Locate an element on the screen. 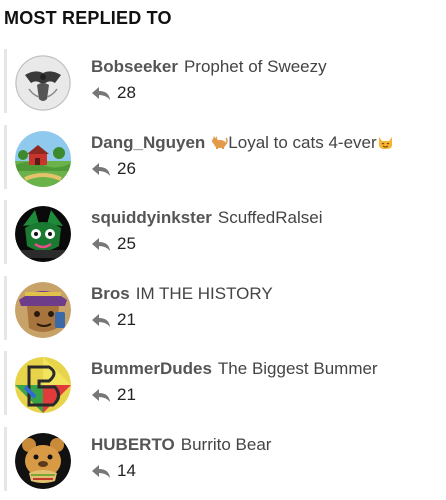 The width and height of the screenshot is (446, 500). user-title: IM THE HISTORY is located at coordinates (204, 293).